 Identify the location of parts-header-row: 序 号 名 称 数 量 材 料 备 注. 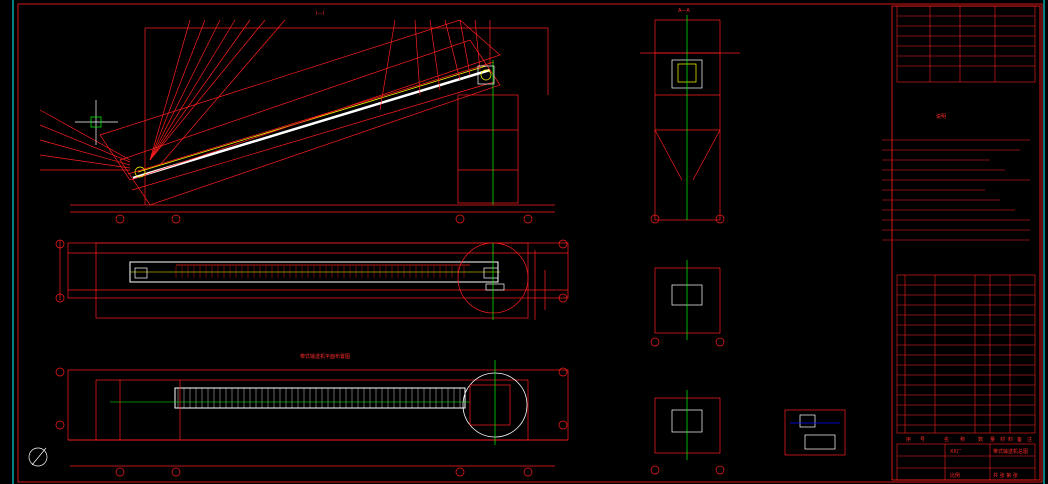
(969, 439).